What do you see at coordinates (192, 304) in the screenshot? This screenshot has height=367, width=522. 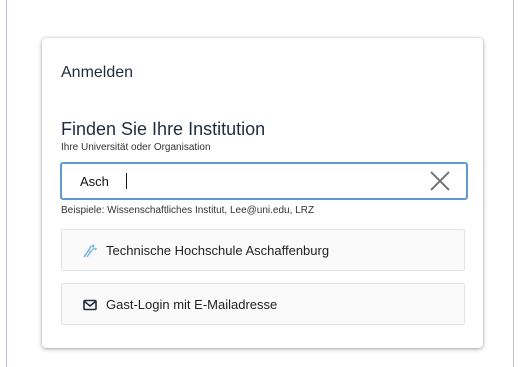 I see `option-label: Gast-Login mit E-Mailadresse` at bounding box center [192, 304].